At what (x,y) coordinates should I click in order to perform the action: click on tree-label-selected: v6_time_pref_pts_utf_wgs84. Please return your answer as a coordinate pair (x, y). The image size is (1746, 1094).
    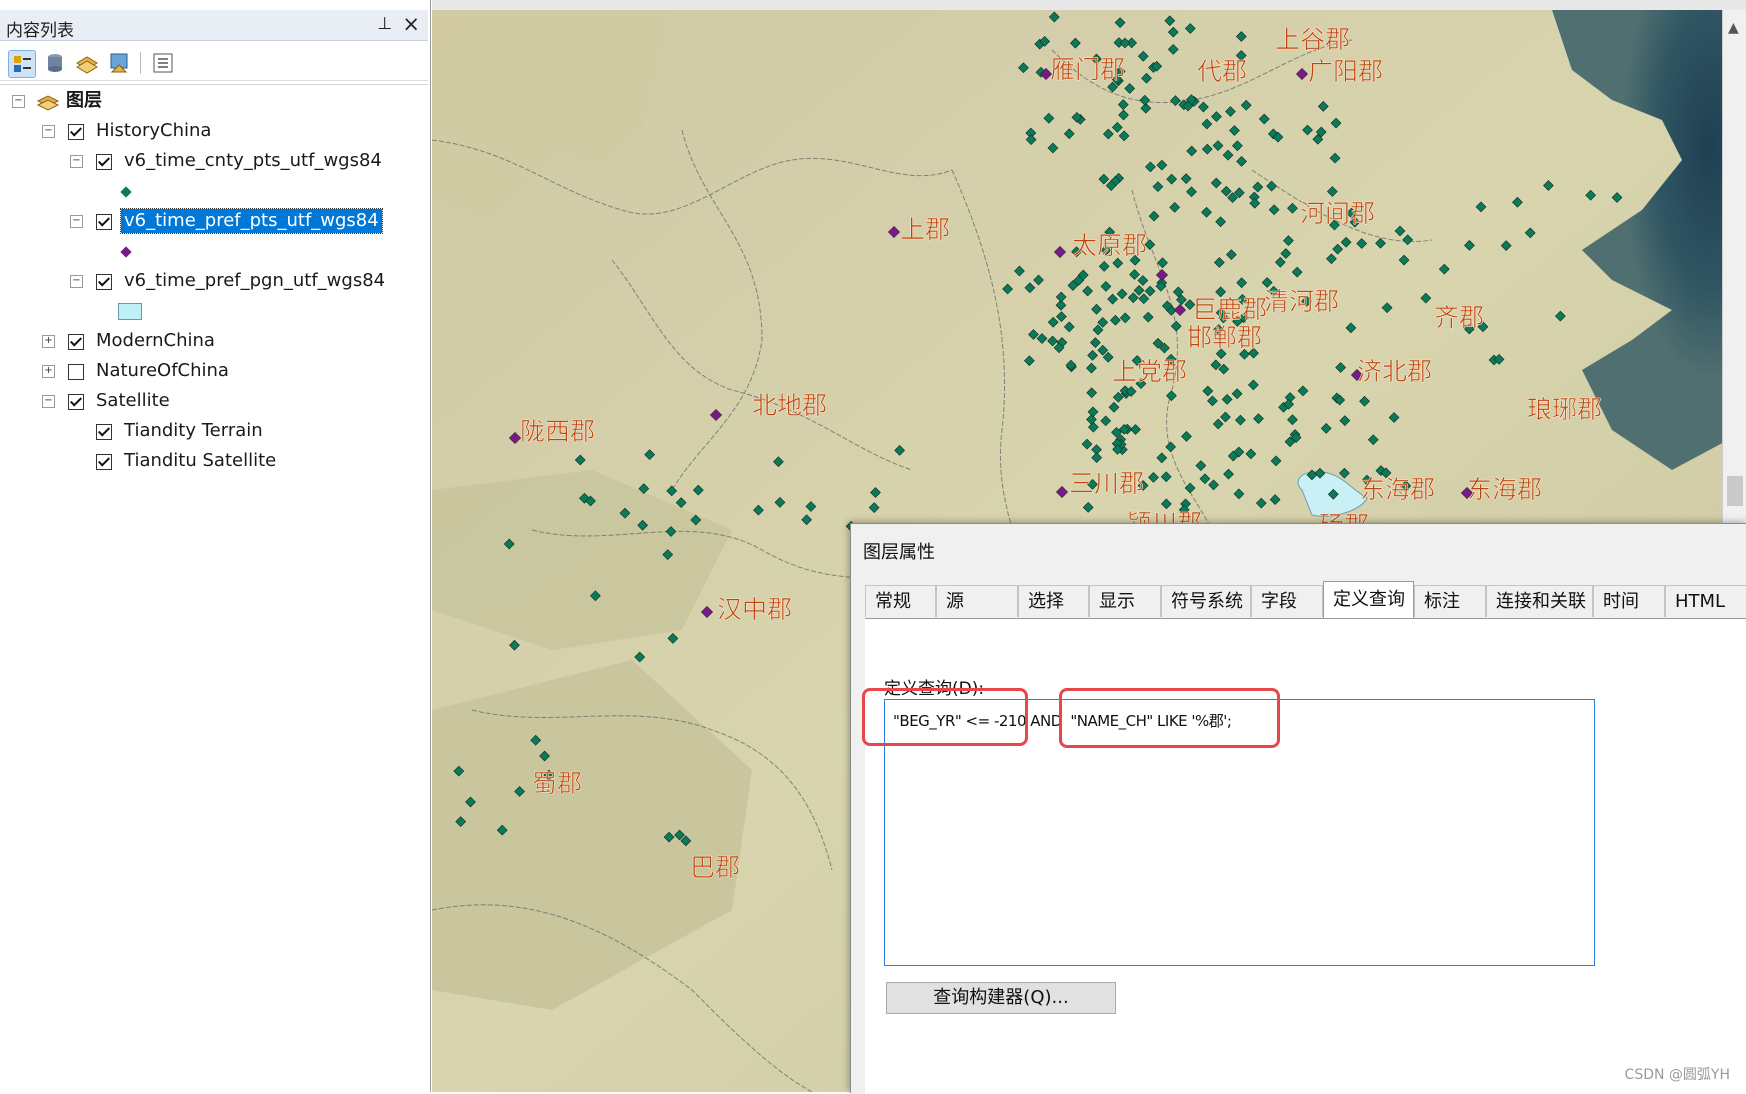
    Looking at the image, I should click on (251, 221).